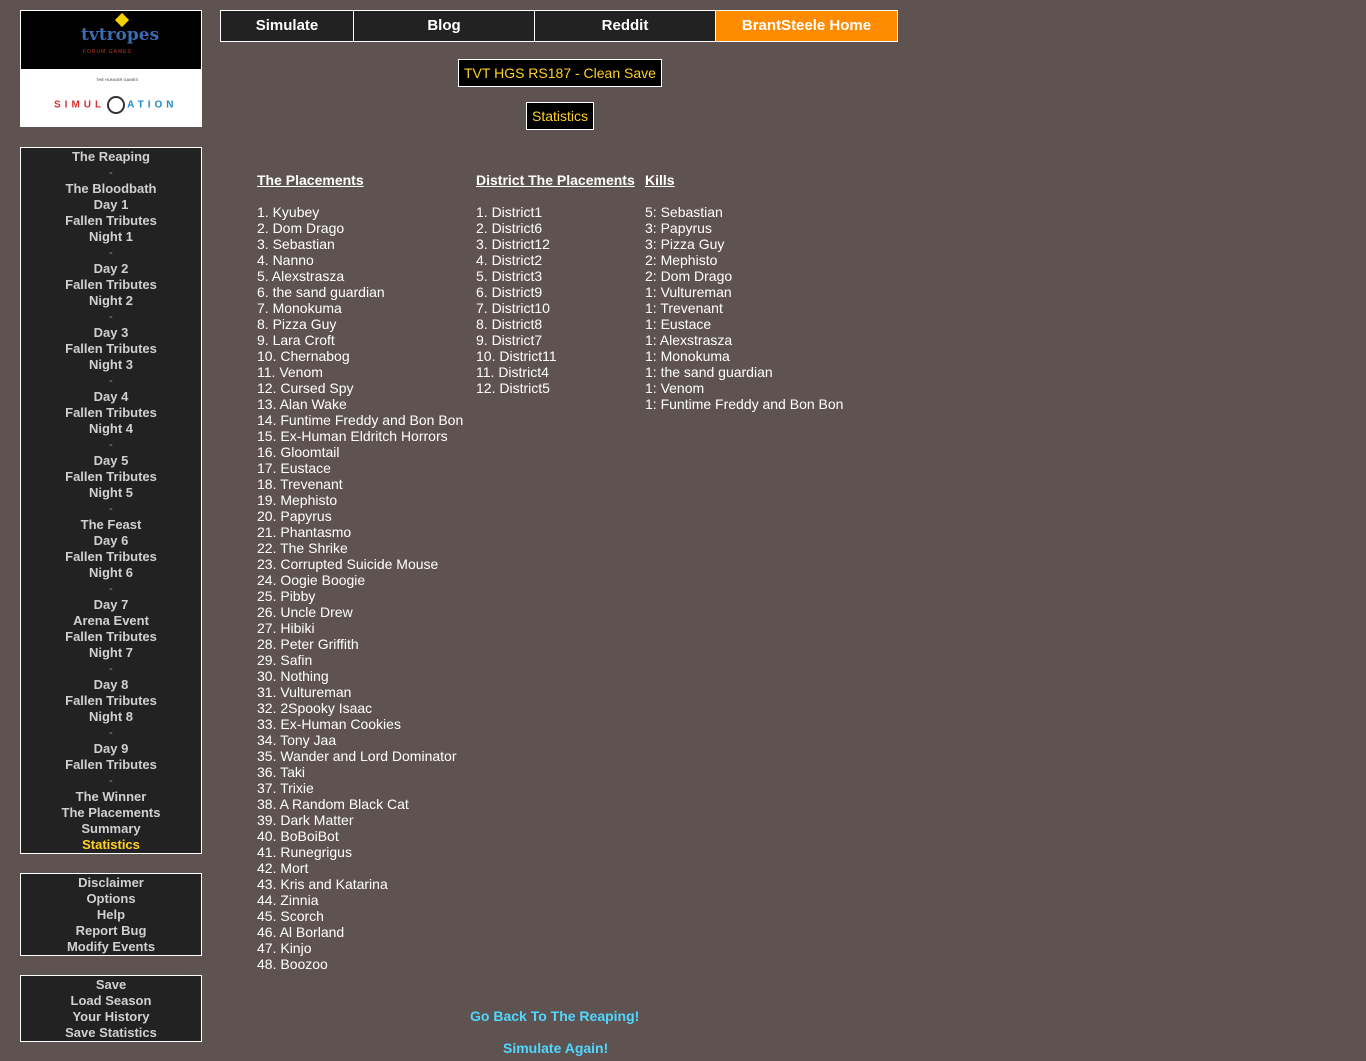  I want to click on logo-banner-top: tvtropes FORUM GAMES, so click(111, 40).